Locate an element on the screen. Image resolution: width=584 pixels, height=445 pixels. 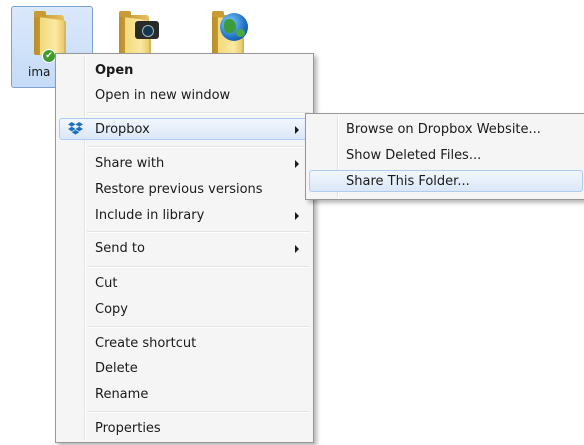
menu-item-restore-previous: Restore previous versions is located at coordinates (184, 189).